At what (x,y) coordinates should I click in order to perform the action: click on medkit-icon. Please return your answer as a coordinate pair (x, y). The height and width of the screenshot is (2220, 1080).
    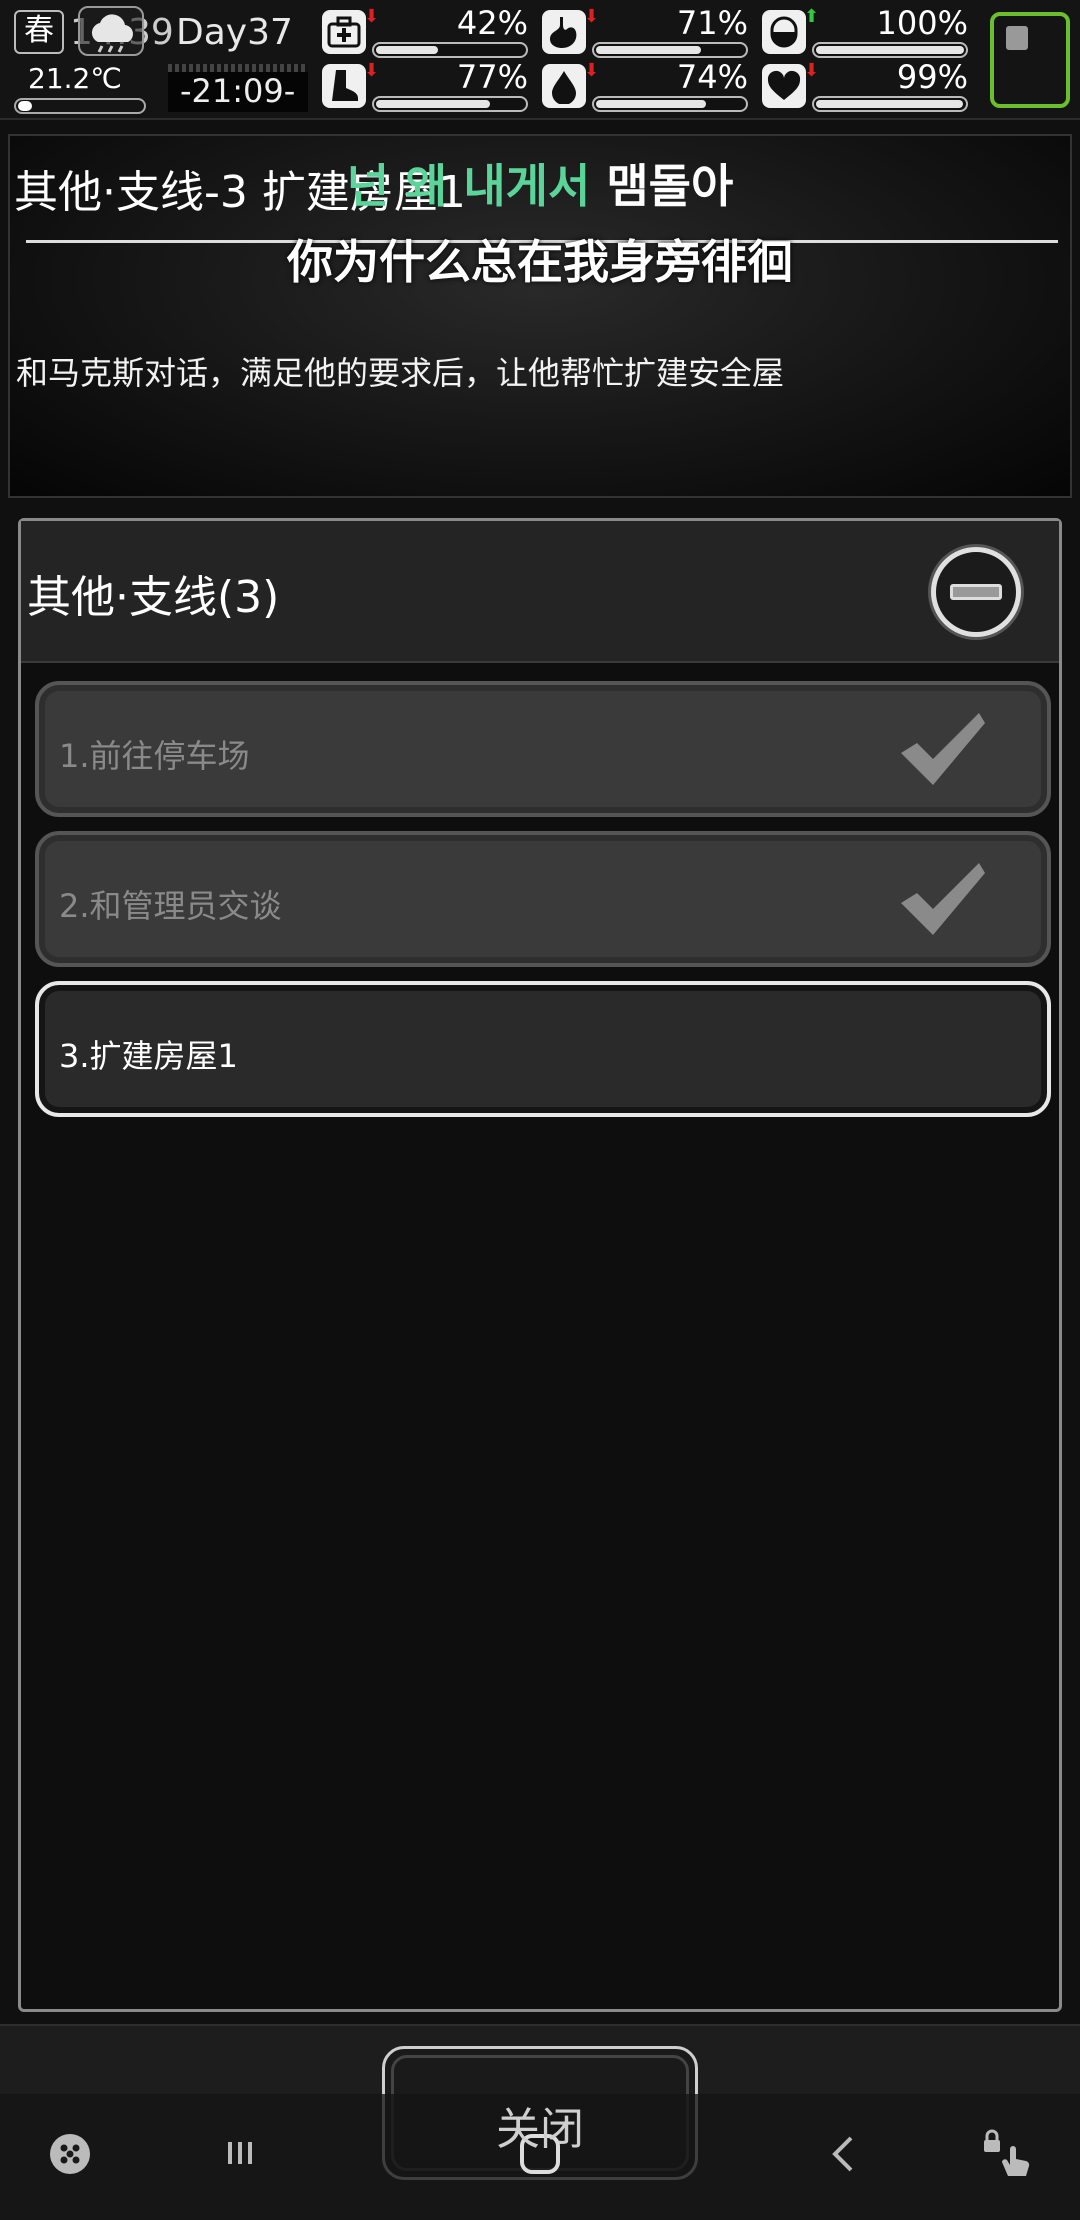
    Looking at the image, I should click on (344, 32).